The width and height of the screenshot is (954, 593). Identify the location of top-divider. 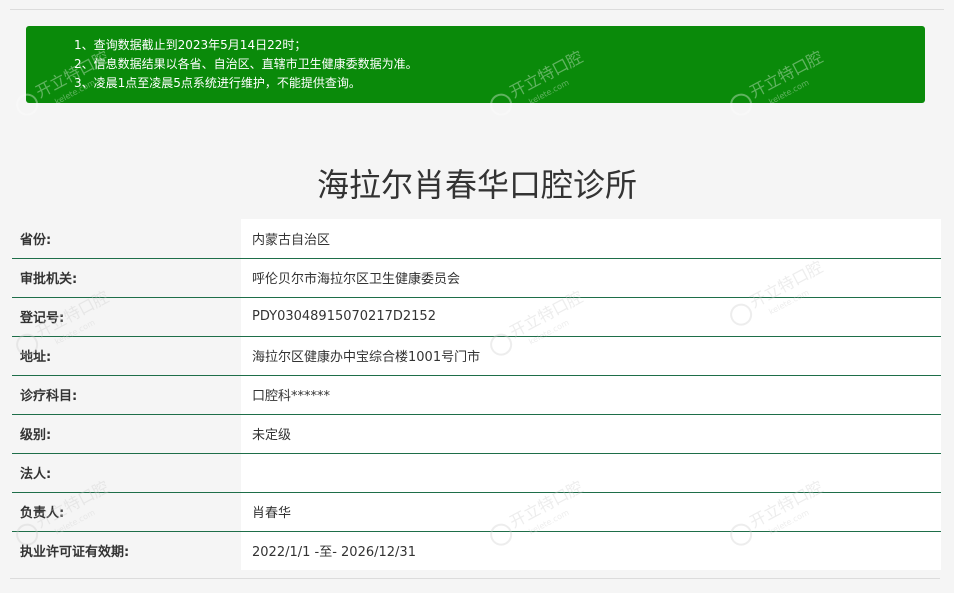
(477, 9).